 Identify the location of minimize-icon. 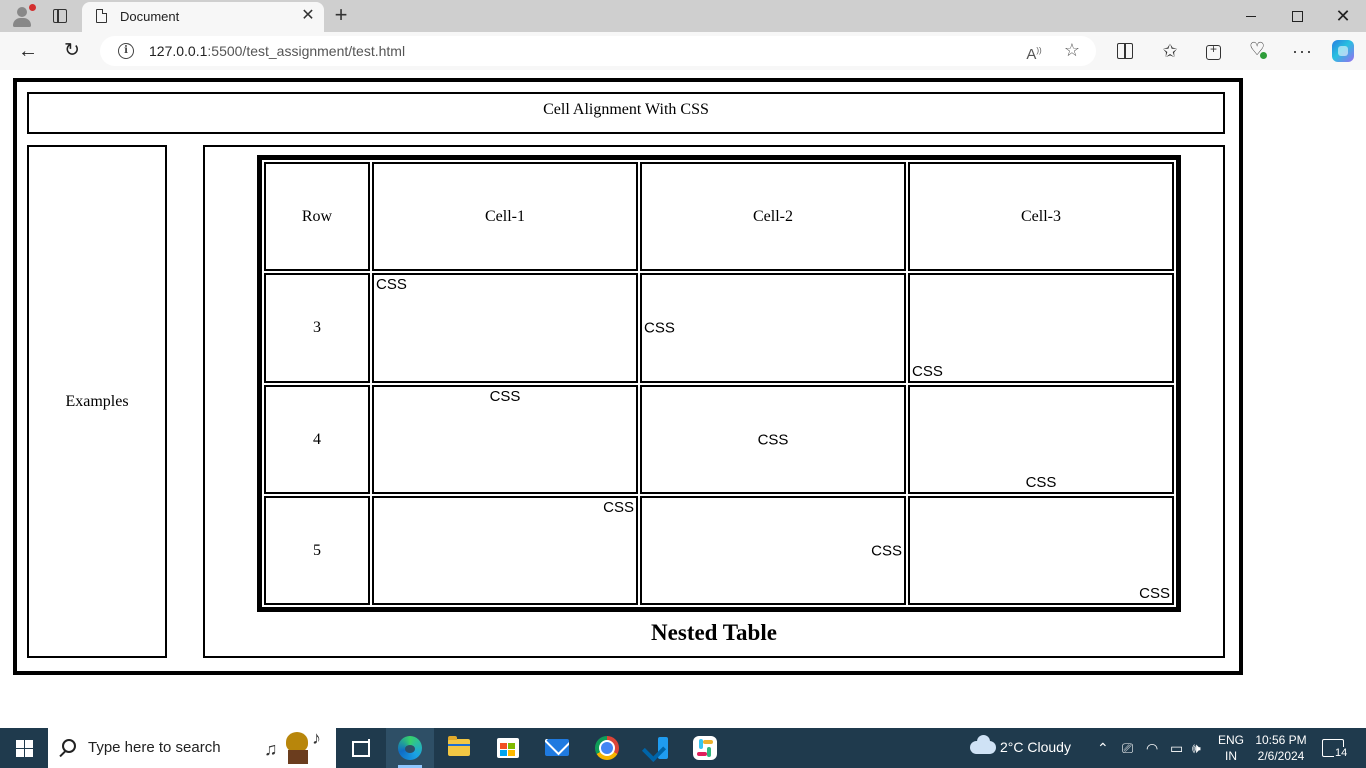
(1251, 16).